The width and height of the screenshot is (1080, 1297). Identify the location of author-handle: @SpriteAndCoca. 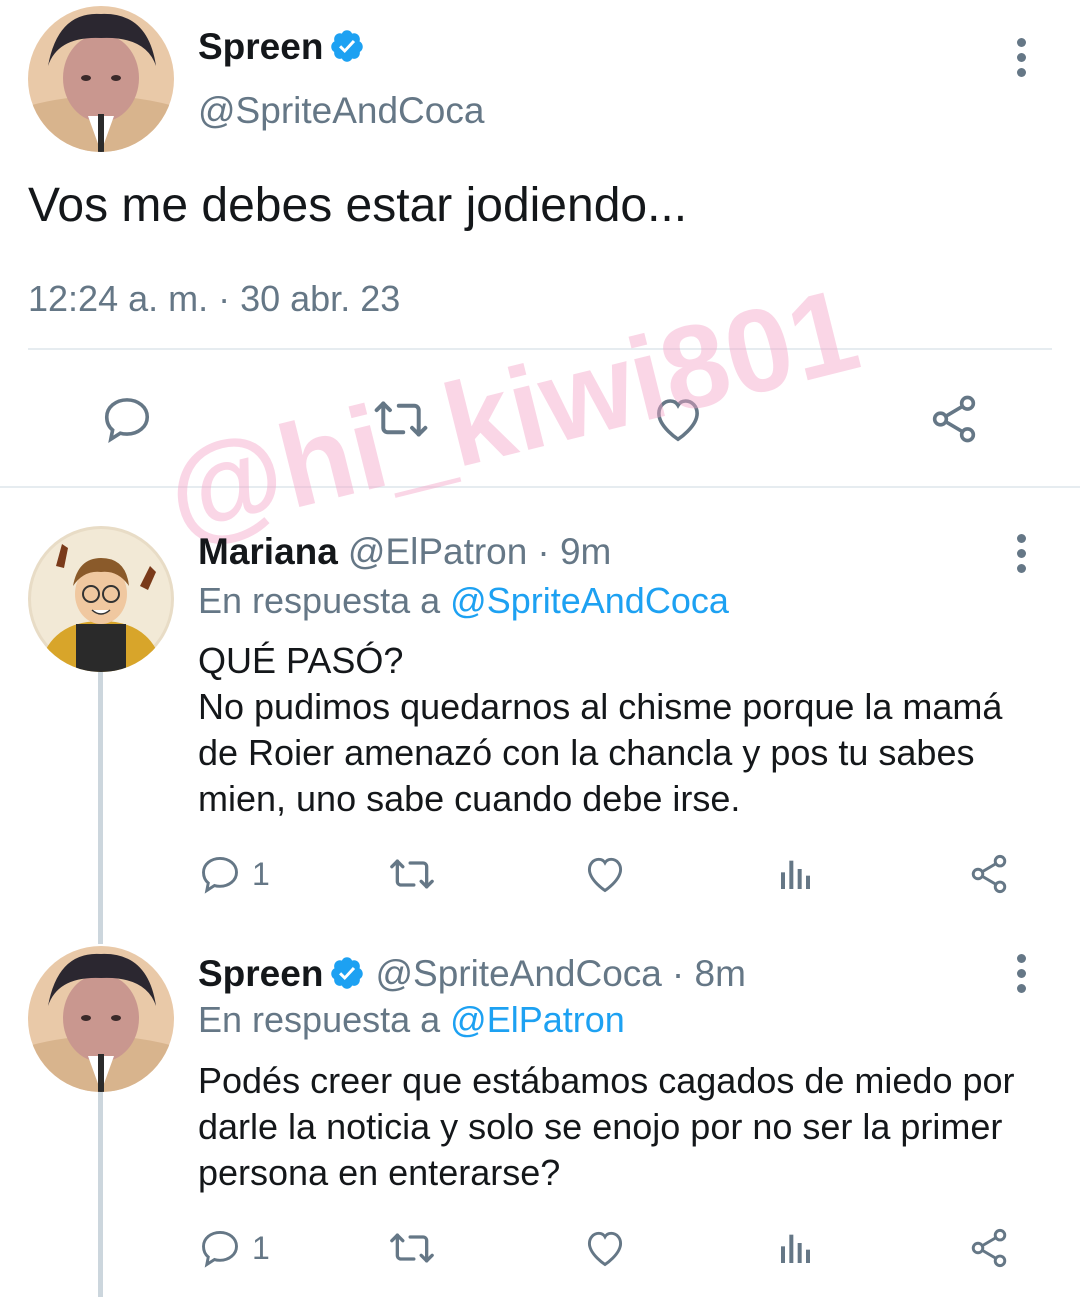
(341, 111).